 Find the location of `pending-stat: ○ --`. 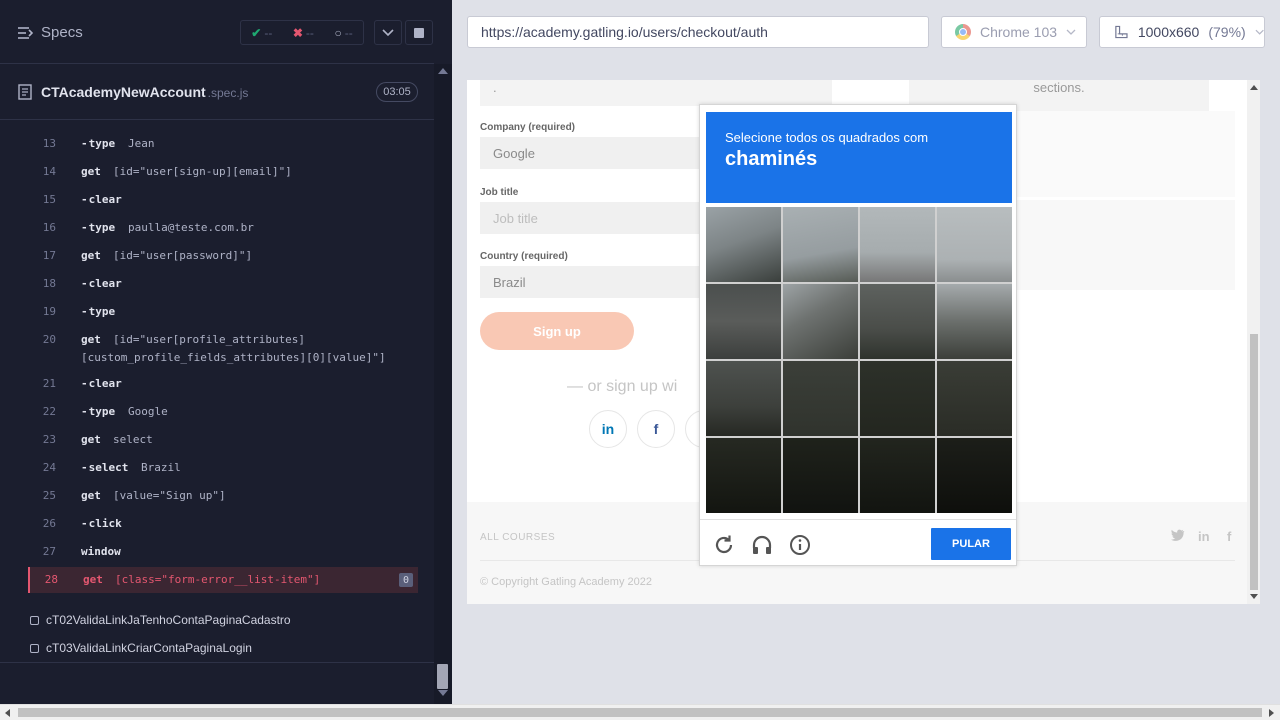

pending-stat: ○ -- is located at coordinates (343, 32).